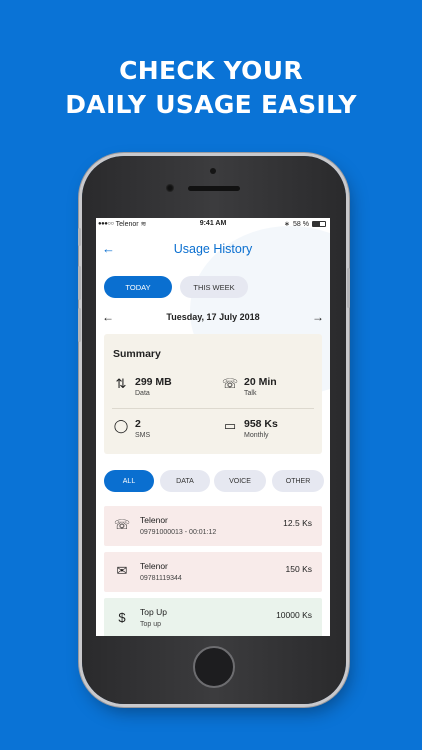 This screenshot has width=422, height=750. I want to click on volume-down-button, so click(79, 325).